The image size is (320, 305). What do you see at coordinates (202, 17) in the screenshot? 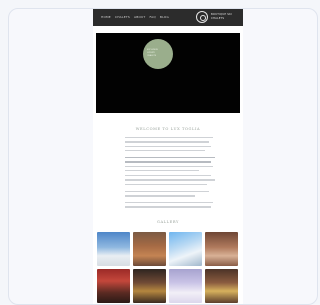
I see `logo-icon` at bounding box center [202, 17].